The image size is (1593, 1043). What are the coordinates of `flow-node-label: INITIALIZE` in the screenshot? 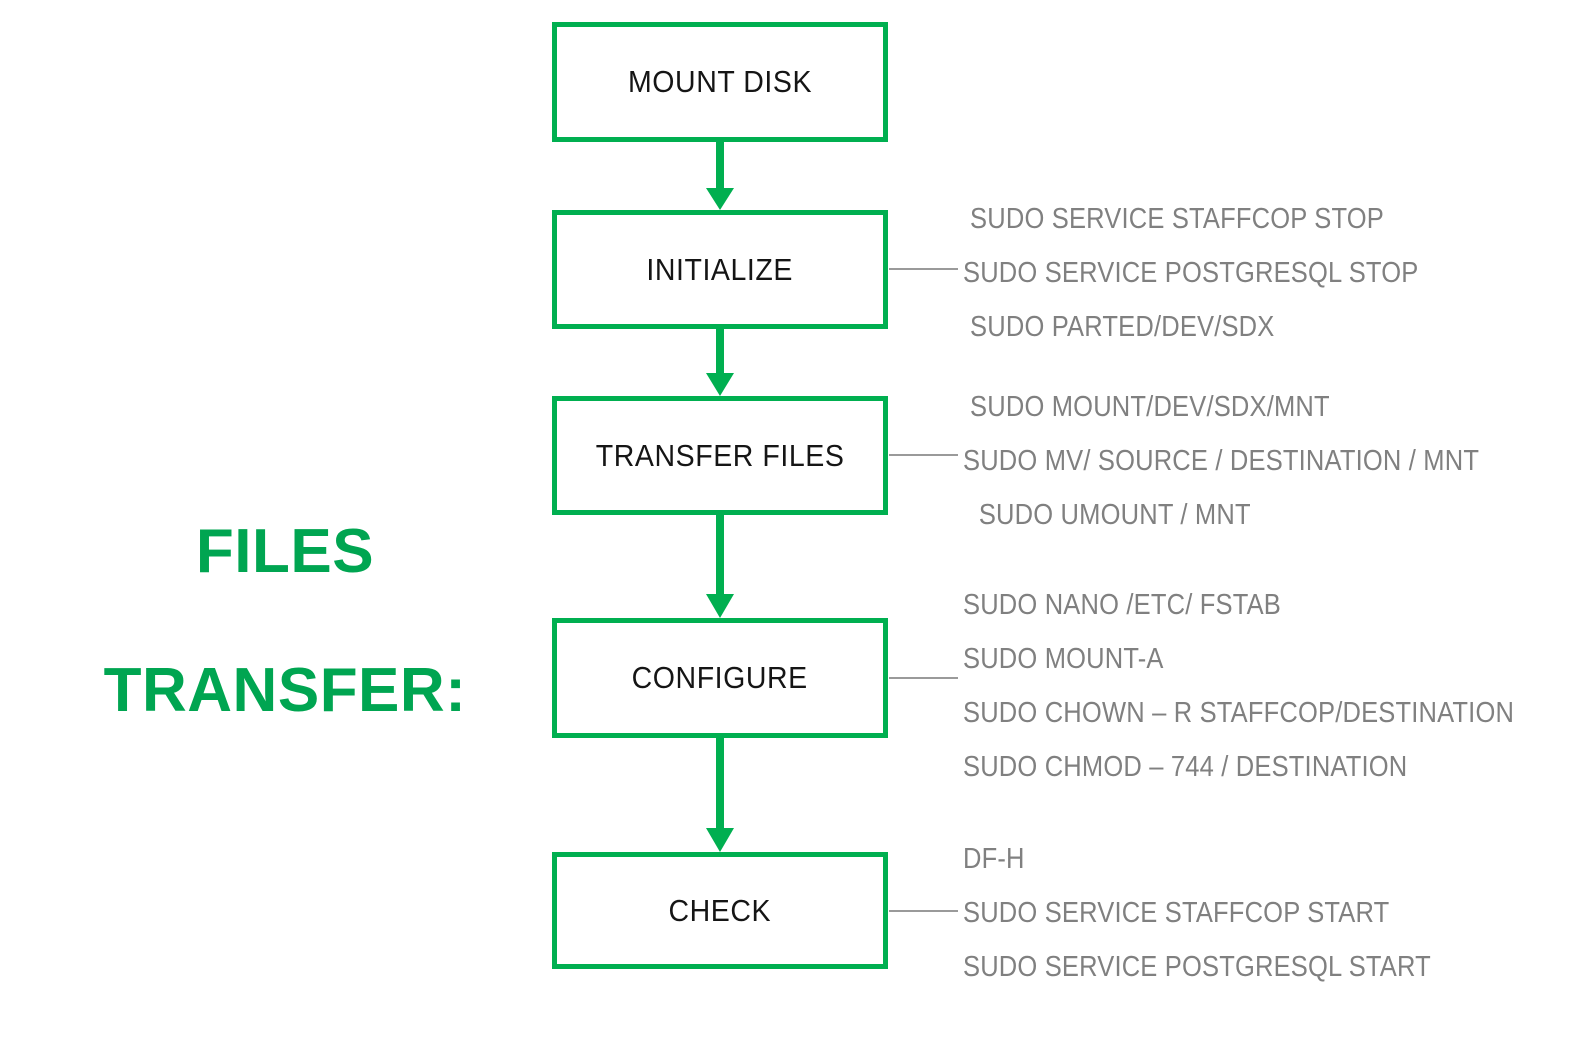 It's located at (720, 269).